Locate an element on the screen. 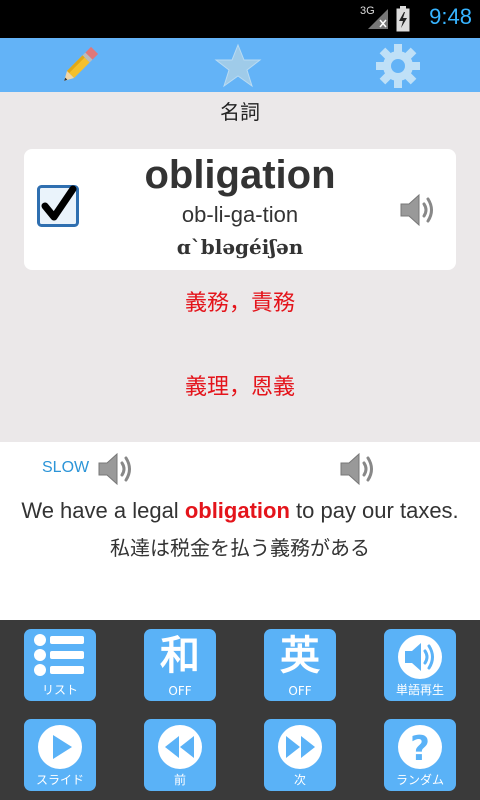 The height and width of the screenshot is (800, 480). play-icon is located at coordinates (60, 747).